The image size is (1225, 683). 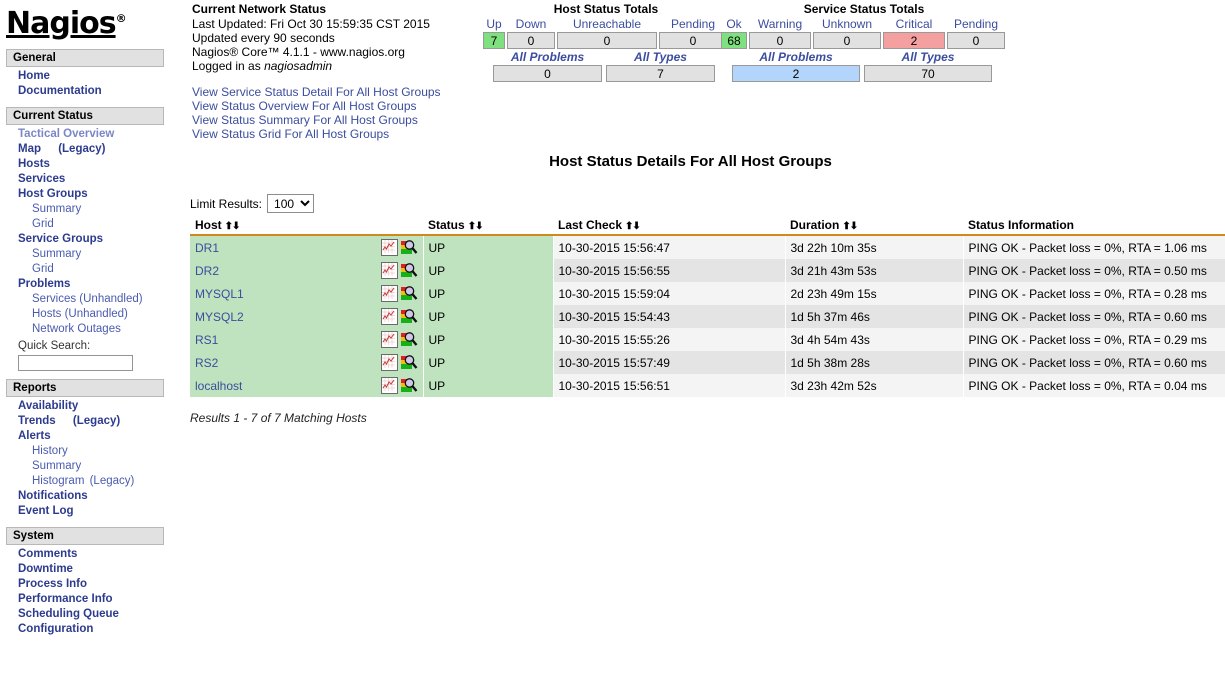 I want to click on service-total-header-critical: Critical, so click(x=914, y=24).